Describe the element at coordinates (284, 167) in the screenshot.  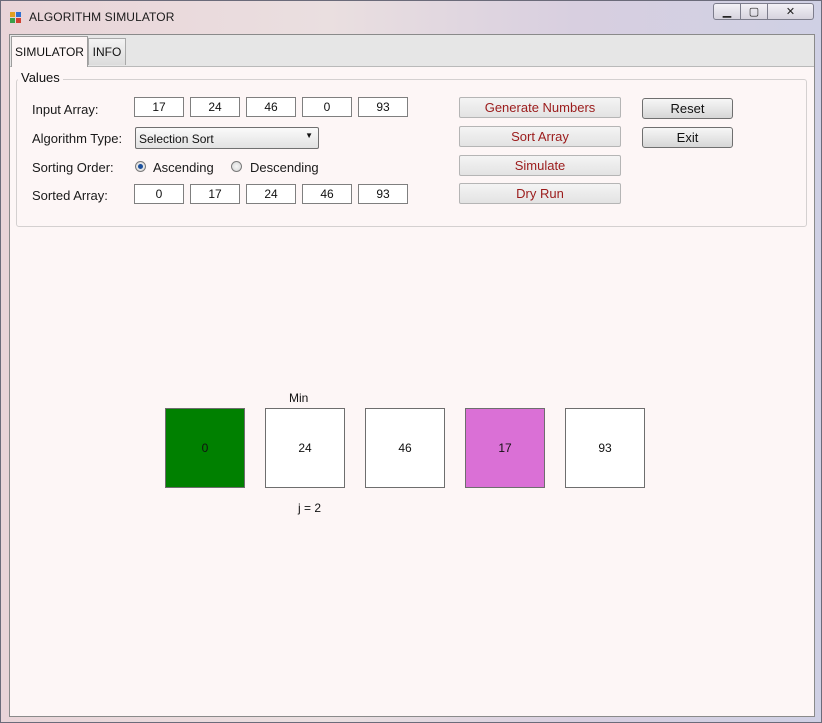
I see `descending-label: Descending` at that location.